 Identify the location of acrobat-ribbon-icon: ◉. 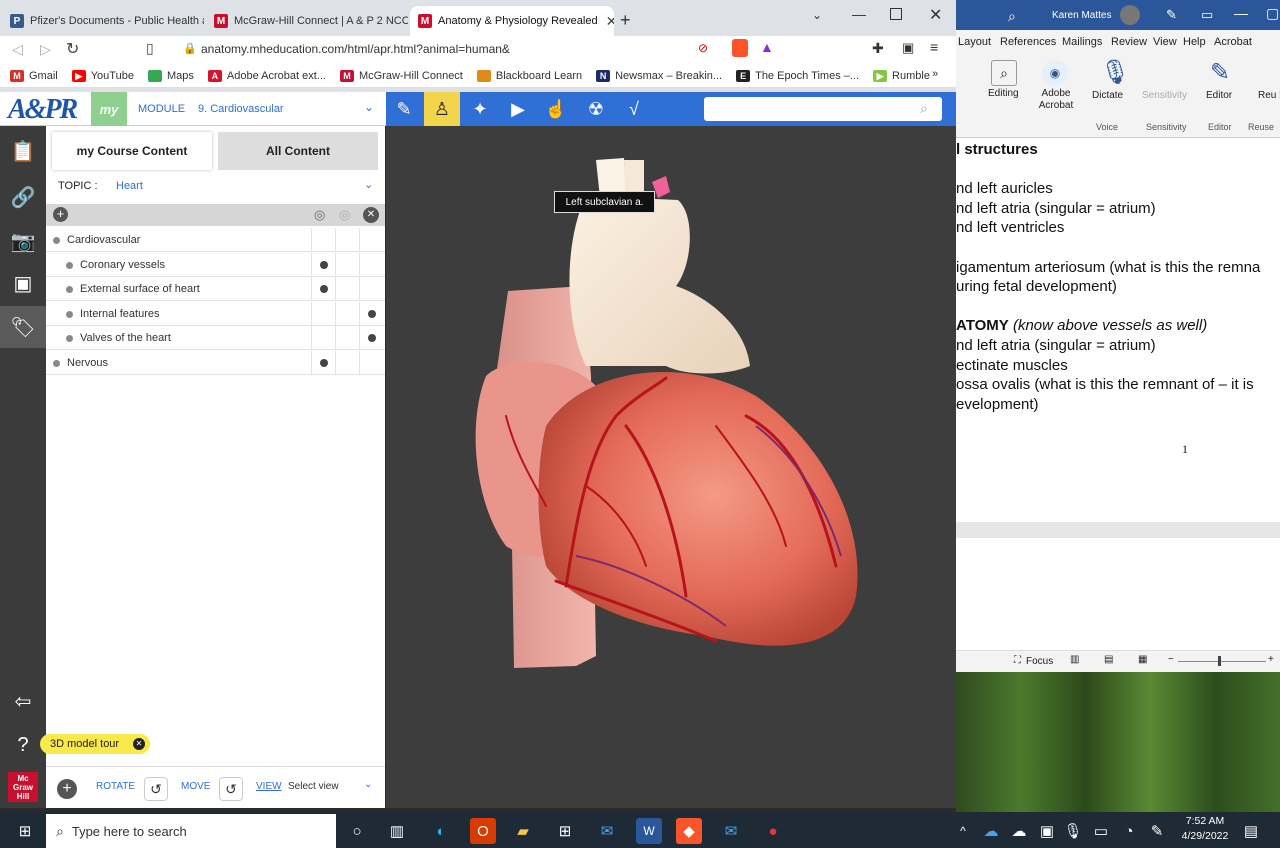
(1055, 73).